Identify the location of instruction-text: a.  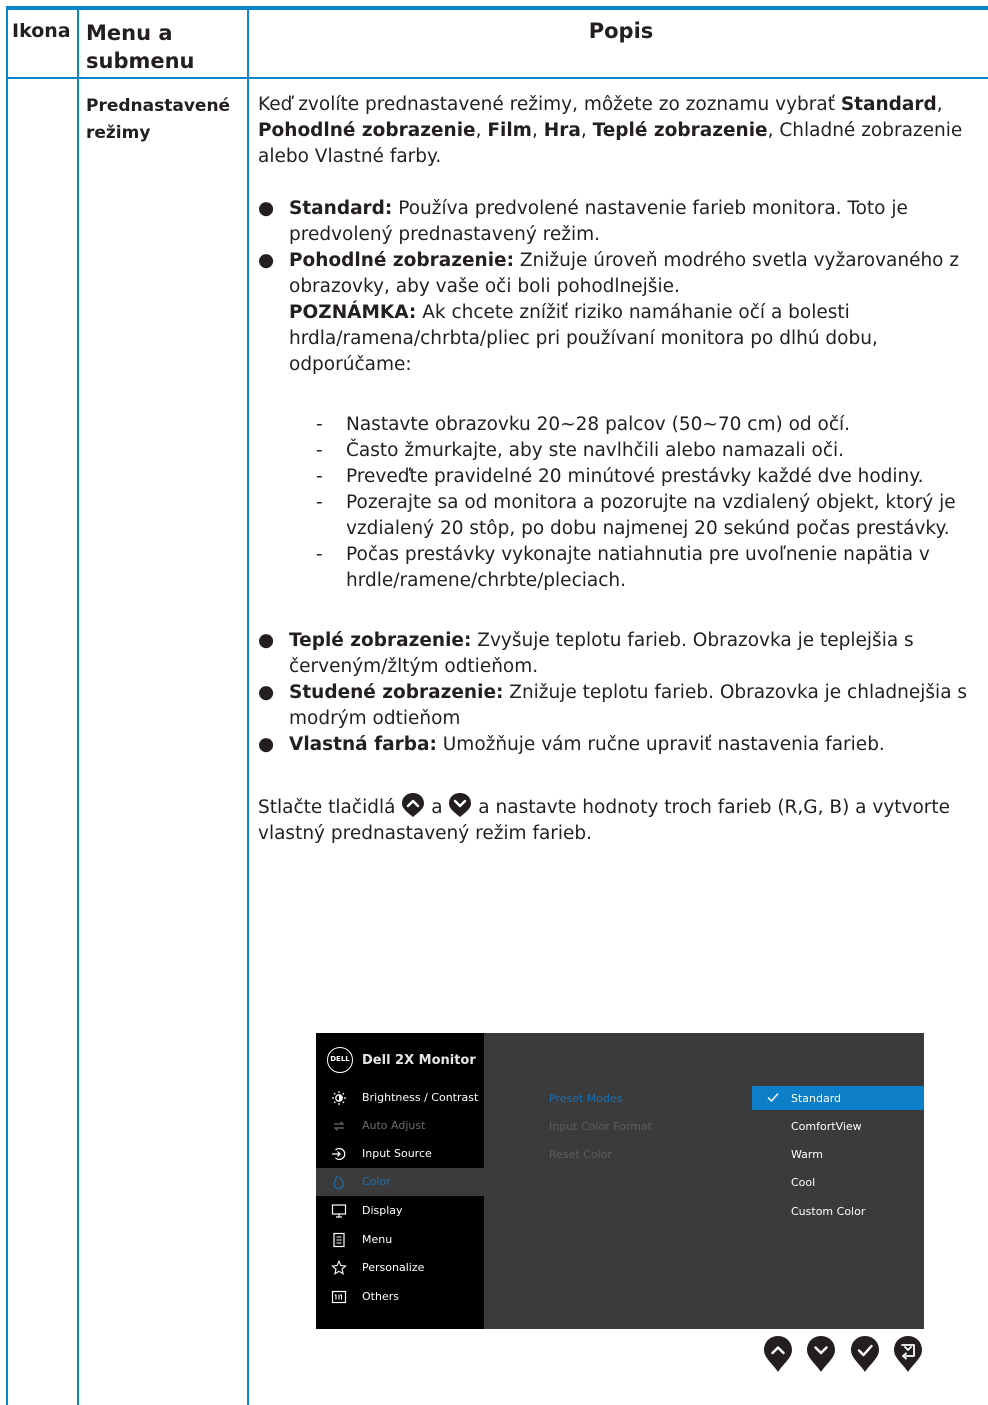
(437, 807).